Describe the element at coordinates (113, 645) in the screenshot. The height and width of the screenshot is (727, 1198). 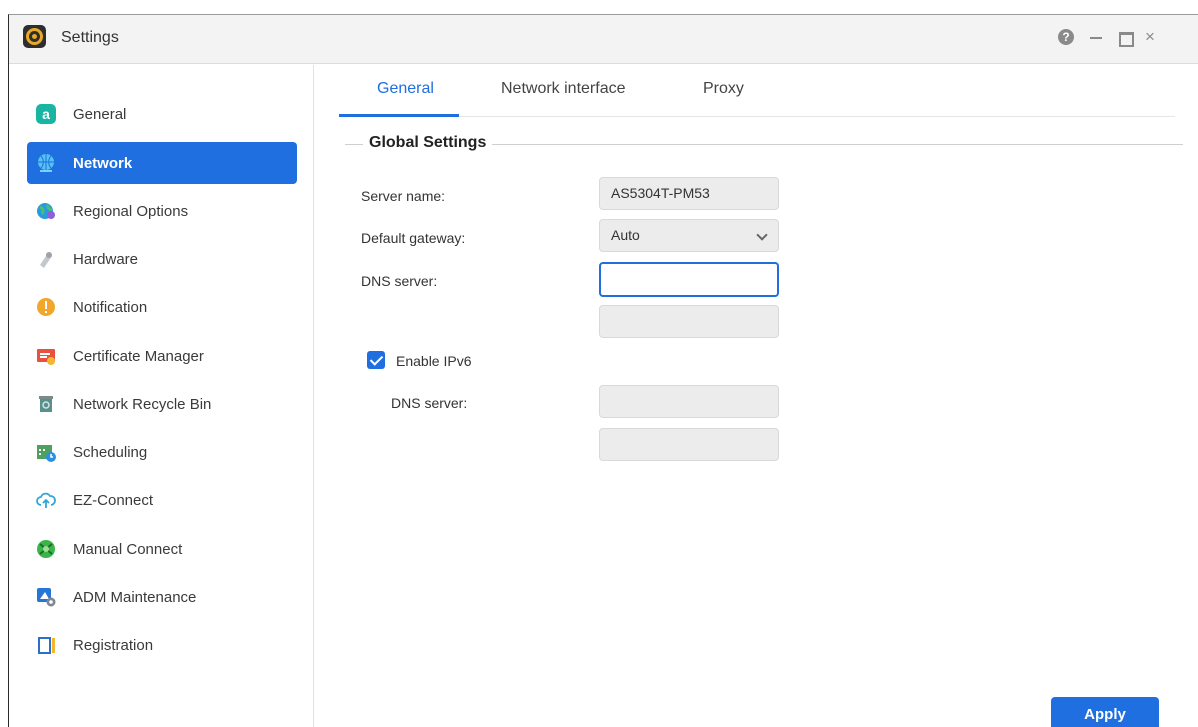
I see `sidebar-item-label: Registration` at that location.